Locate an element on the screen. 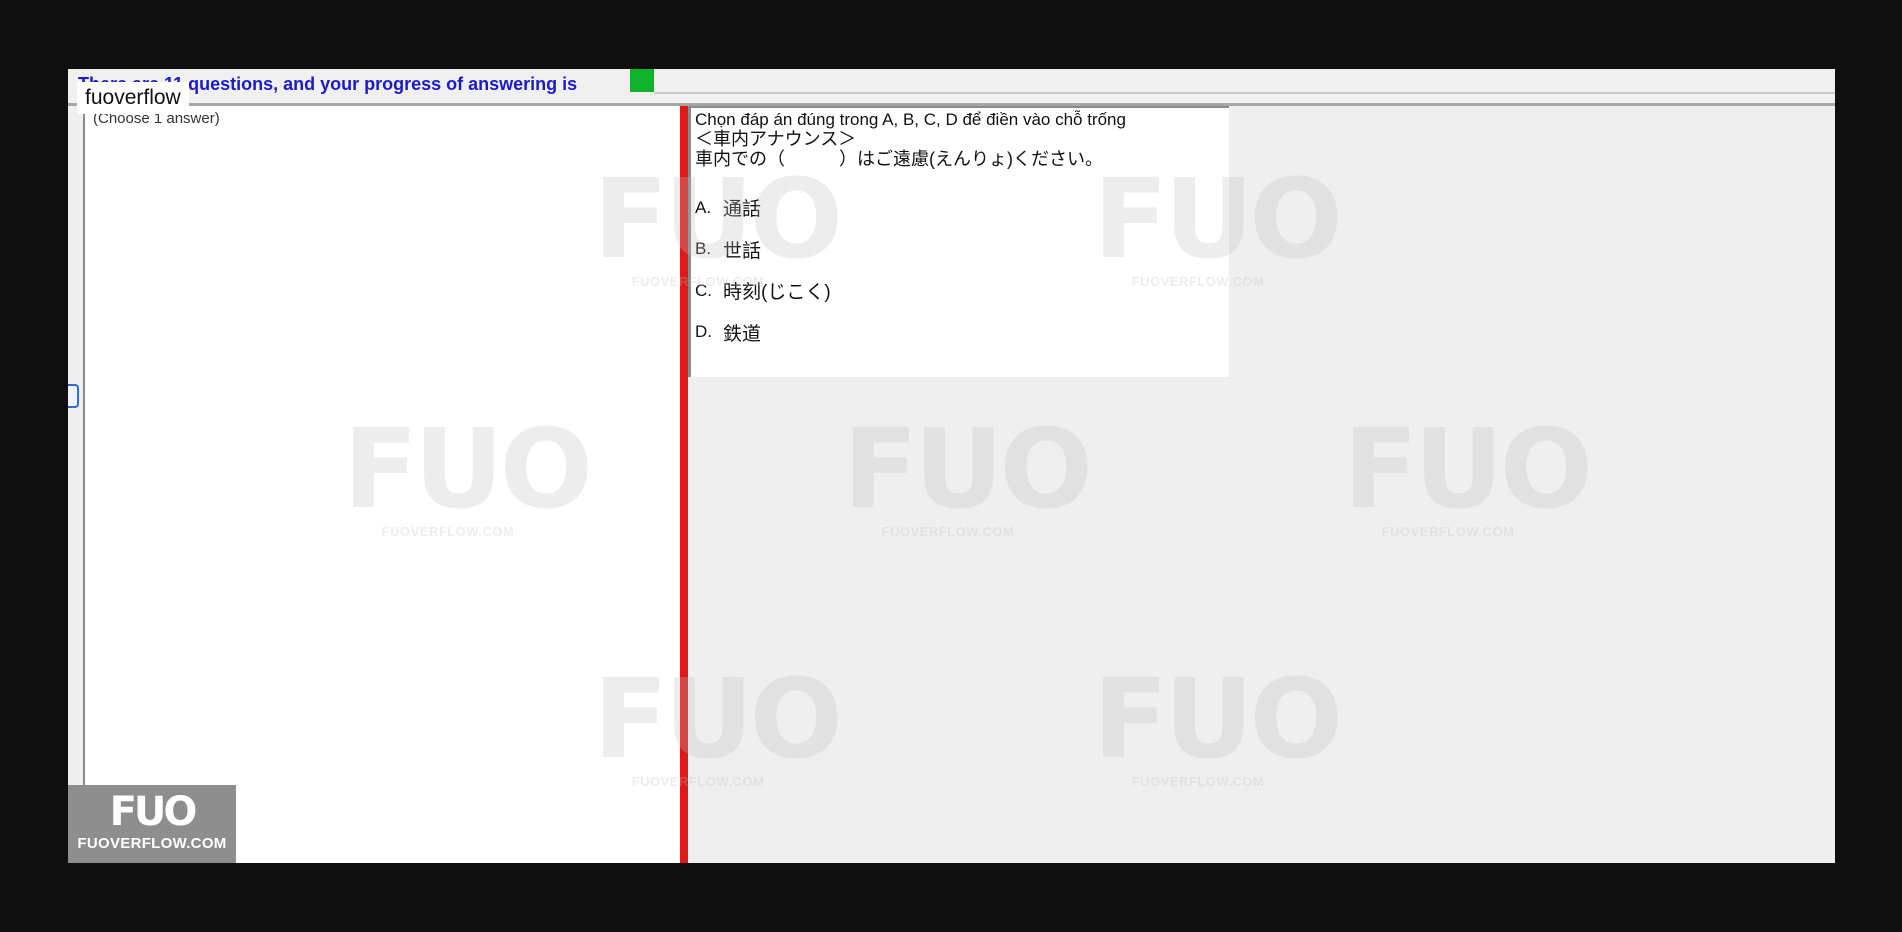  answer-options: A. 通話 B. 世話 C. 時刻(じこく) D. 鉄道 is located at coordinates (960, 270).